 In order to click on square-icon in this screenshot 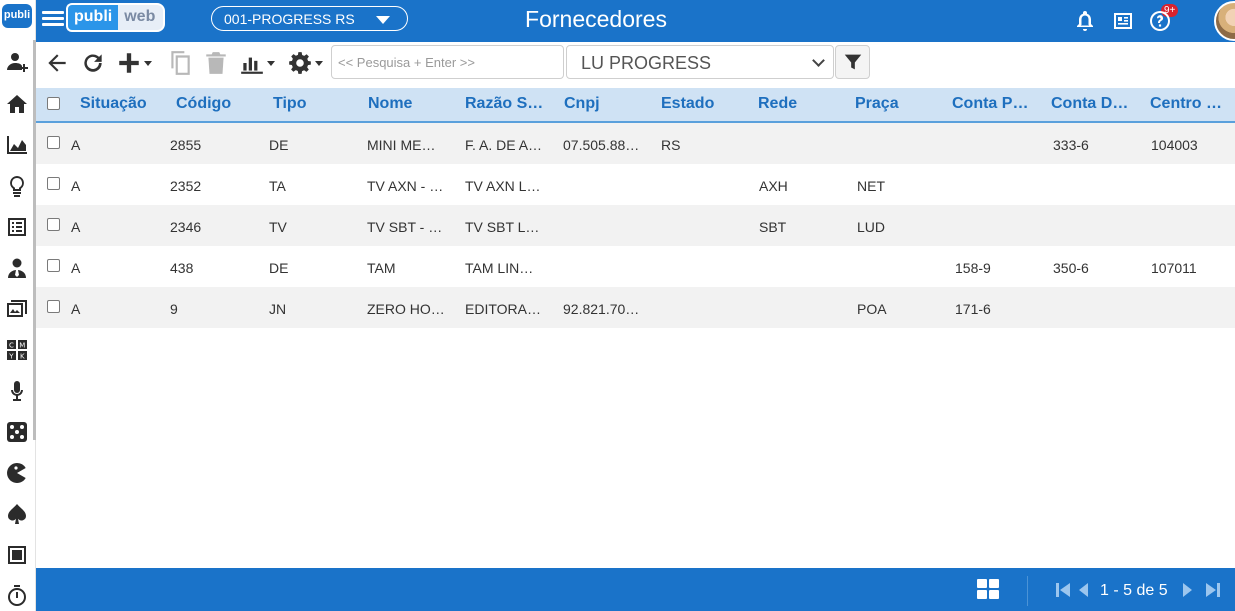, I will do `click(17, 555)`.